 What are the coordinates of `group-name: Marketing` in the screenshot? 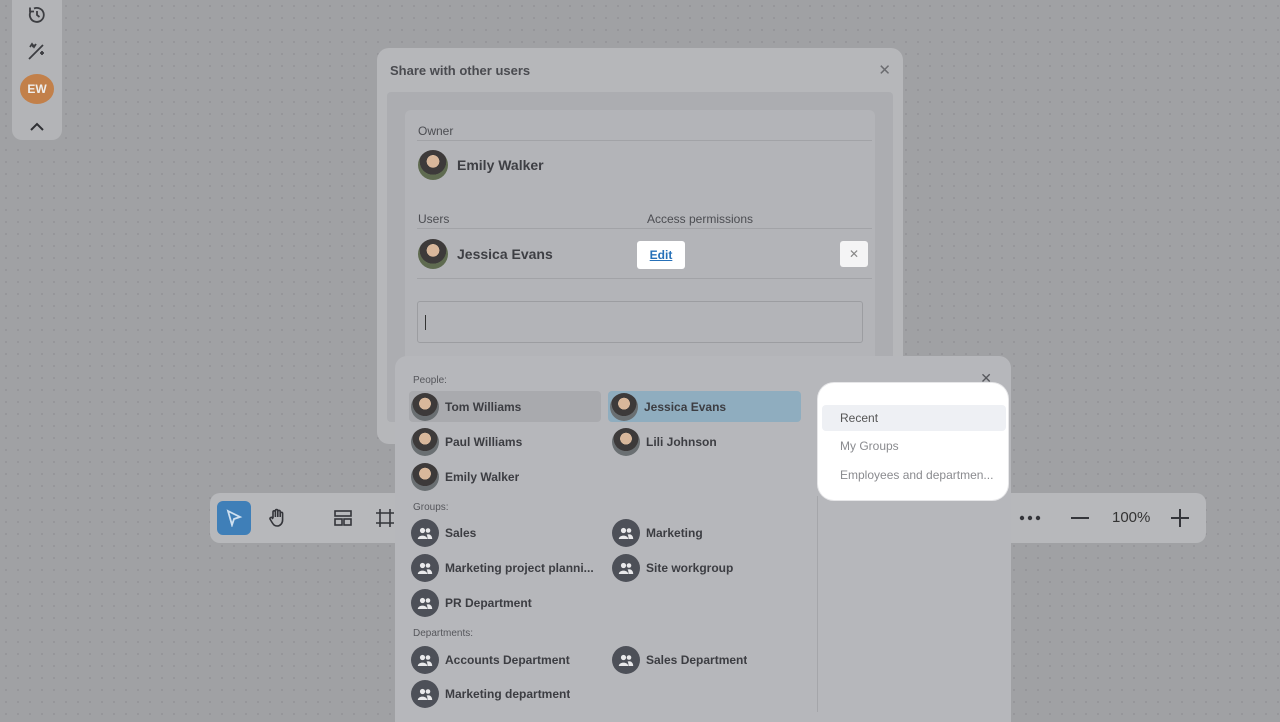 It's located at (674, 532).